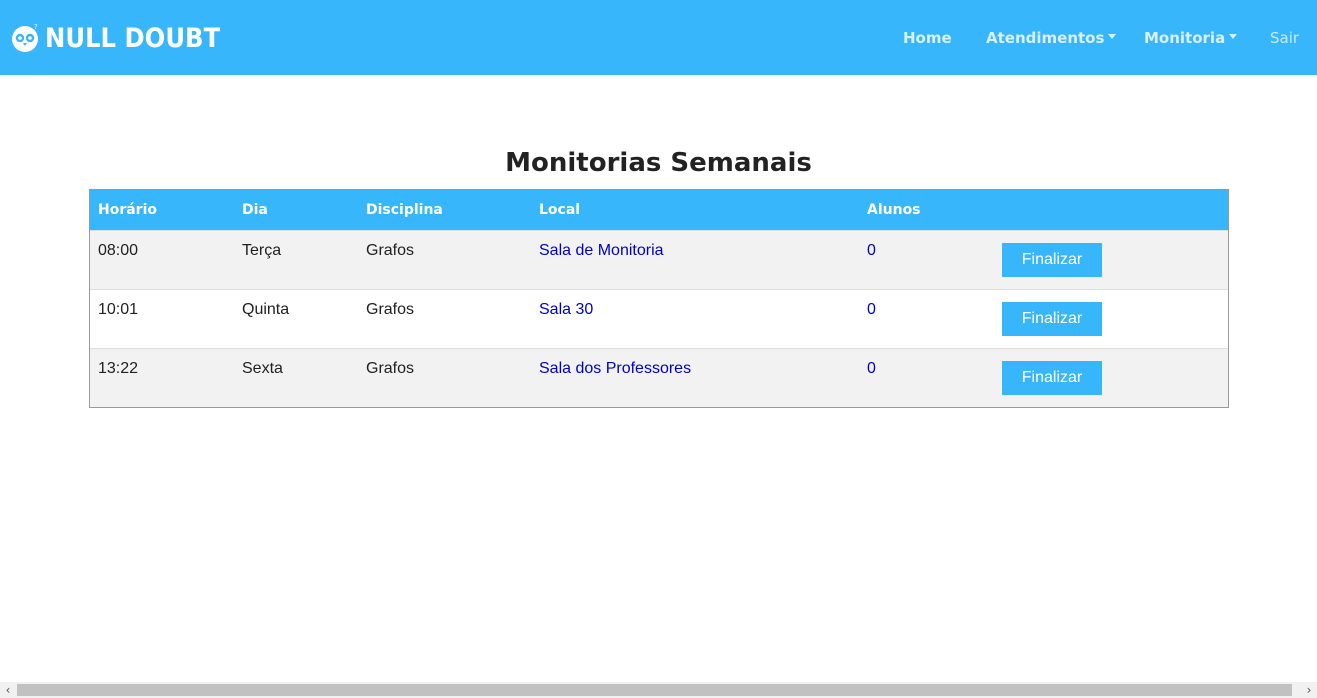 The image size is (1317, 698). Describe the element at coordinates (118, 368) in the screenshot. I see `cell-horario: 13:22` at that location.